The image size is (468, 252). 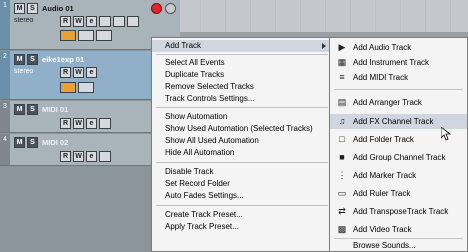 What do you see at coordinates (242, 75) in the screenshot?
I see `menu-item-duplicate-tracks: Duplicate Tracks` at bounding box center [242, 75].